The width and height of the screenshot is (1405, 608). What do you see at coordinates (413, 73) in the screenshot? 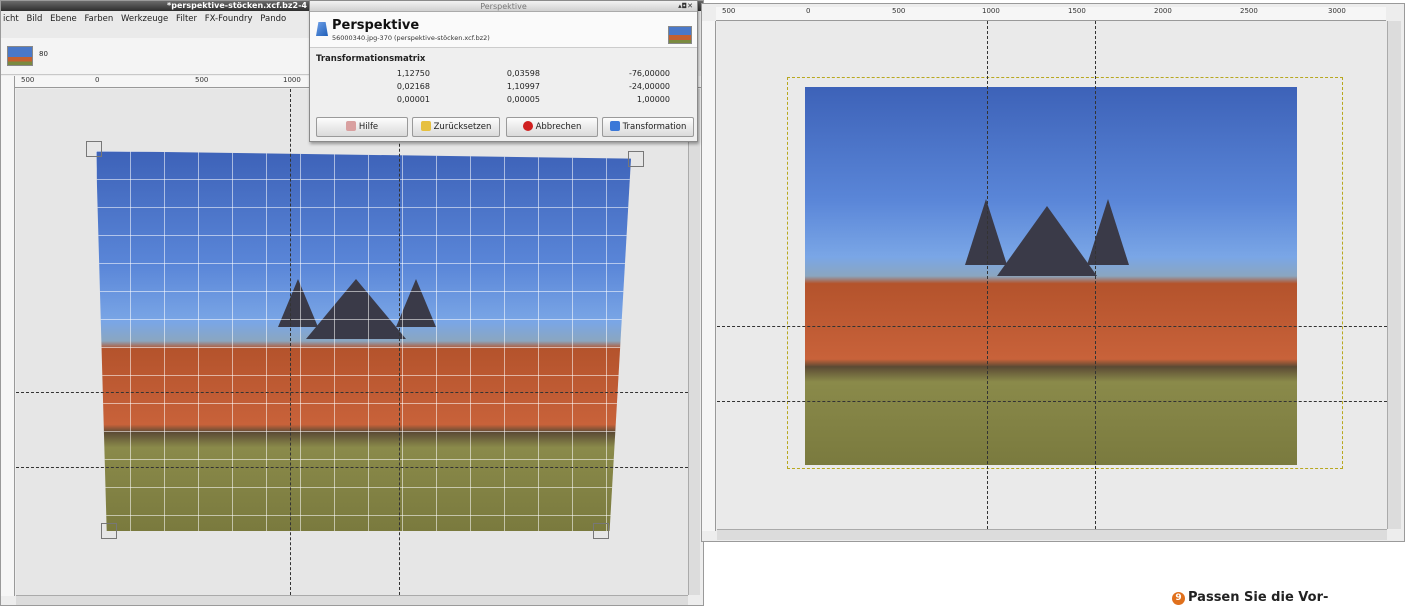
I see `matrix-cell: 1,12750` at bounding box center [413, 73].